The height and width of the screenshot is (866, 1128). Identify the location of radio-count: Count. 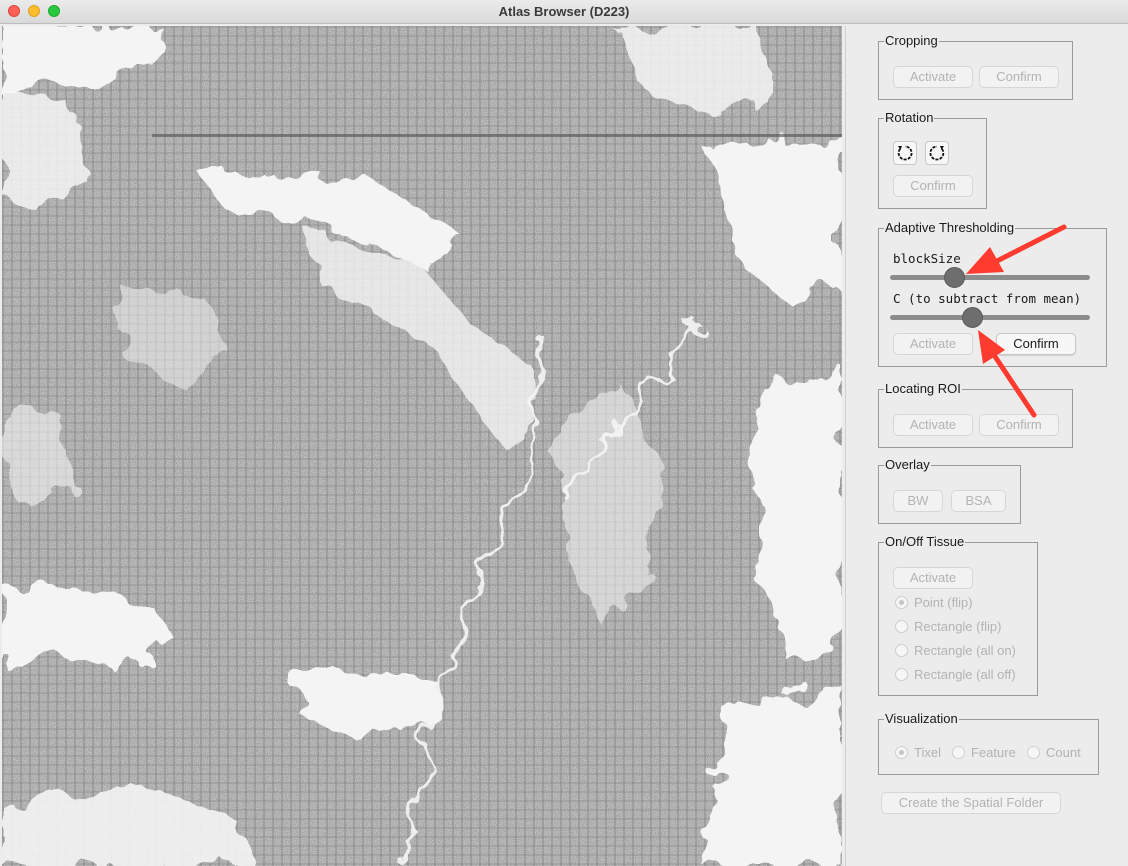
(1054, 752).